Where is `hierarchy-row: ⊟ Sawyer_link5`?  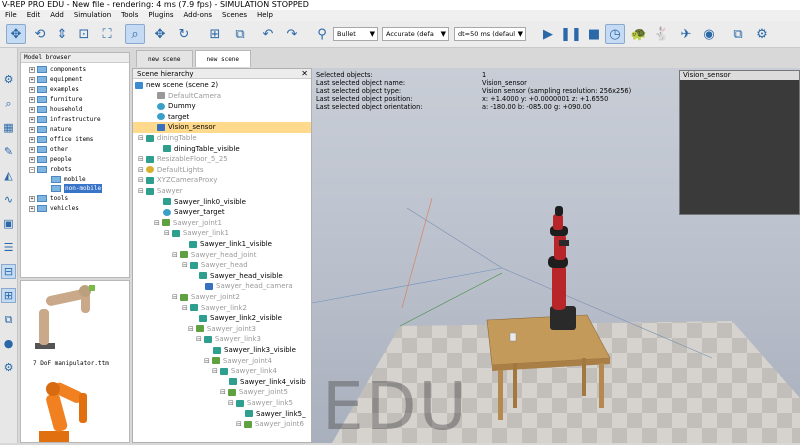
hierarchy-row: ⊟ Sawyer_link5 is located at coordinates (222, 403).